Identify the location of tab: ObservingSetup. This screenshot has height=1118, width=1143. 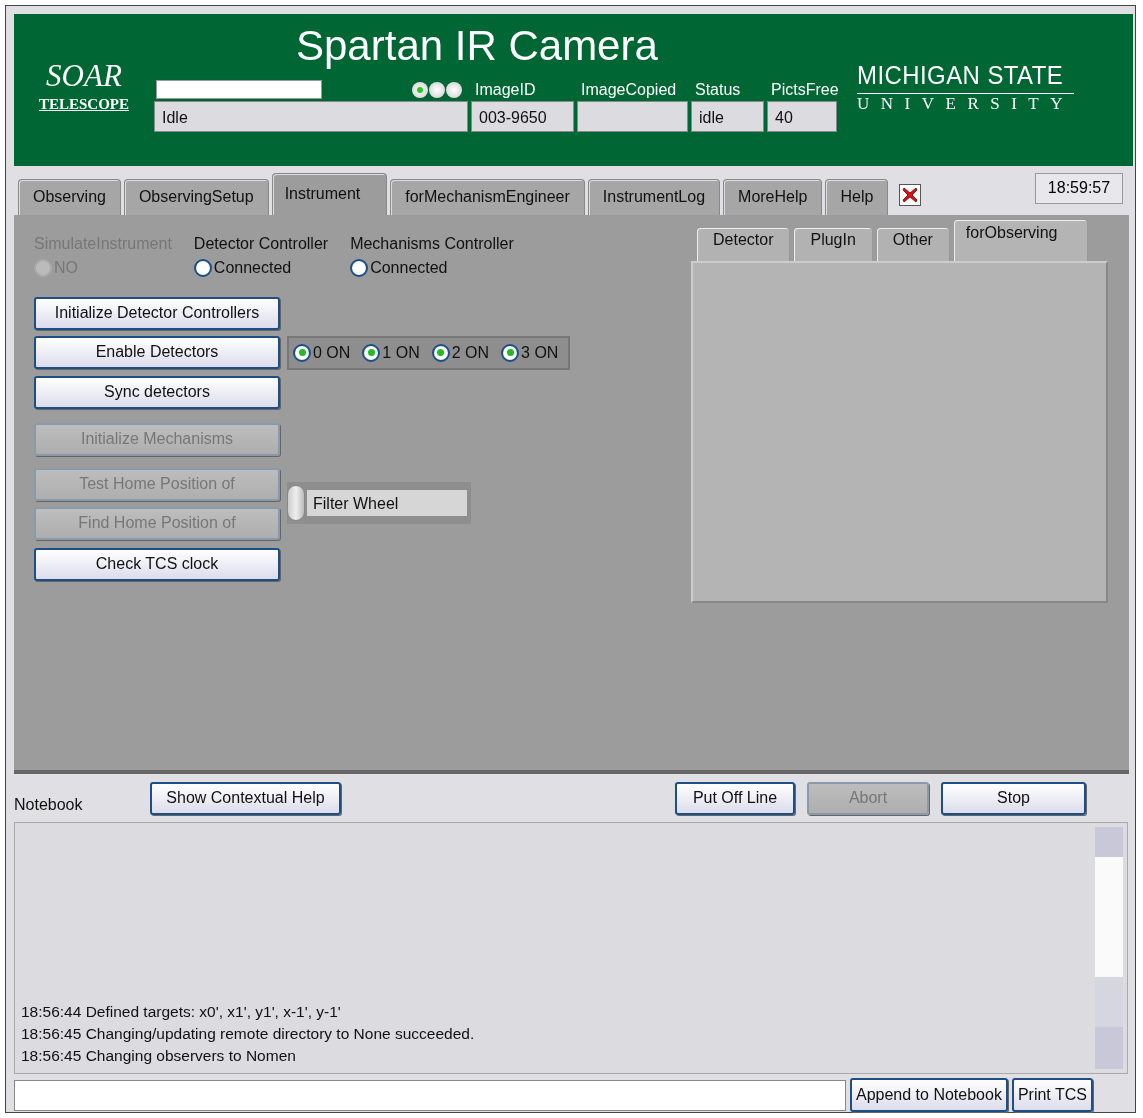
(196, 196).